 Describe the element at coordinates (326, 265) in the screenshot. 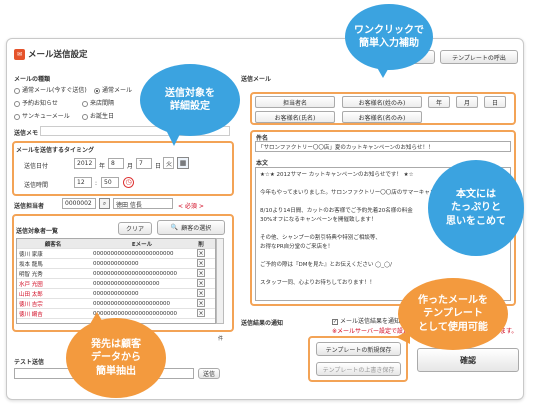

I see `body-line: ご予約の際は『DMを見た』とお伝えください ◯_◯/` at that location.